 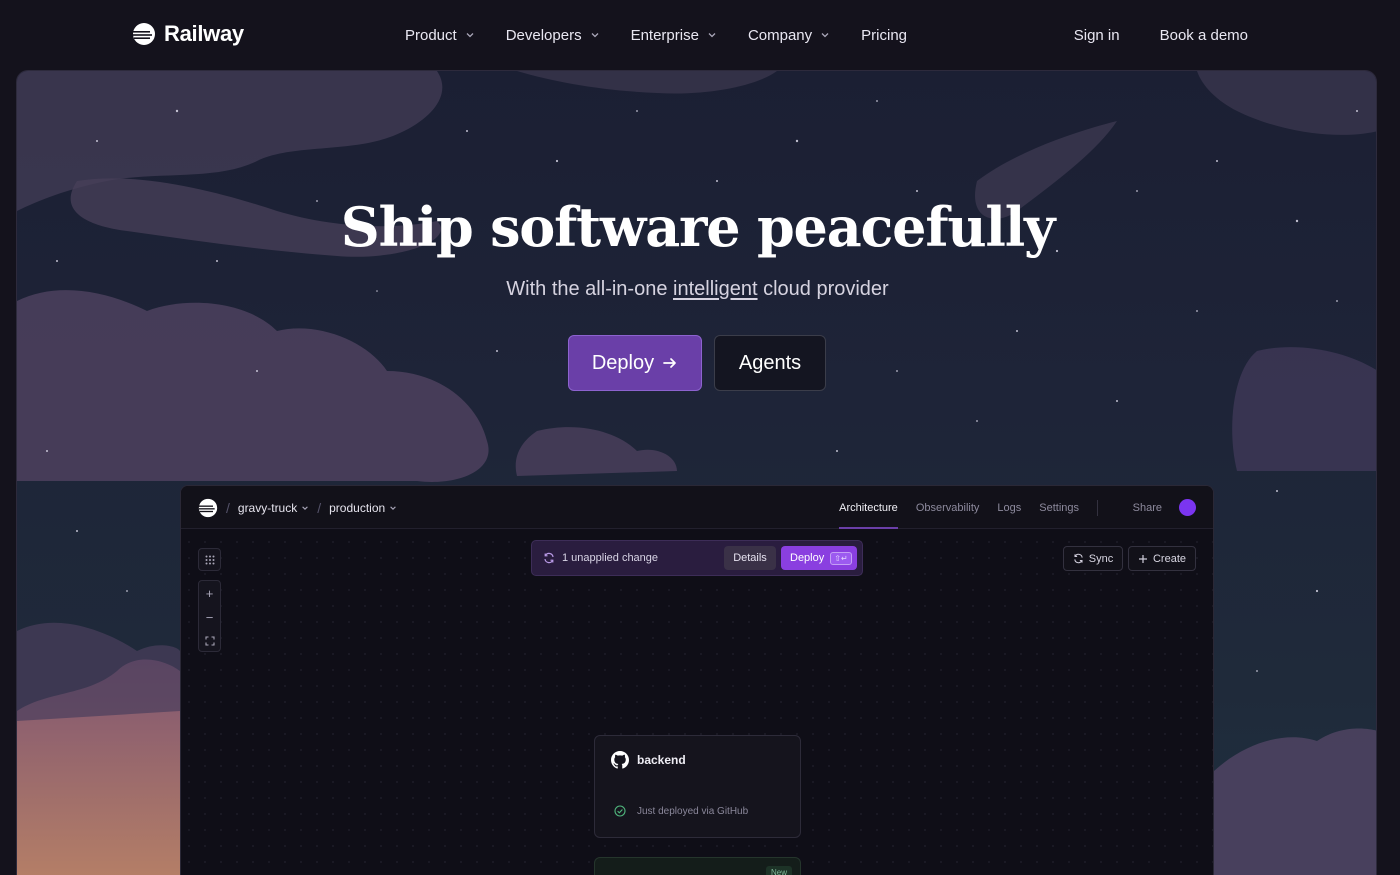 I want to click on github-icon, so click(x=620, y=760).